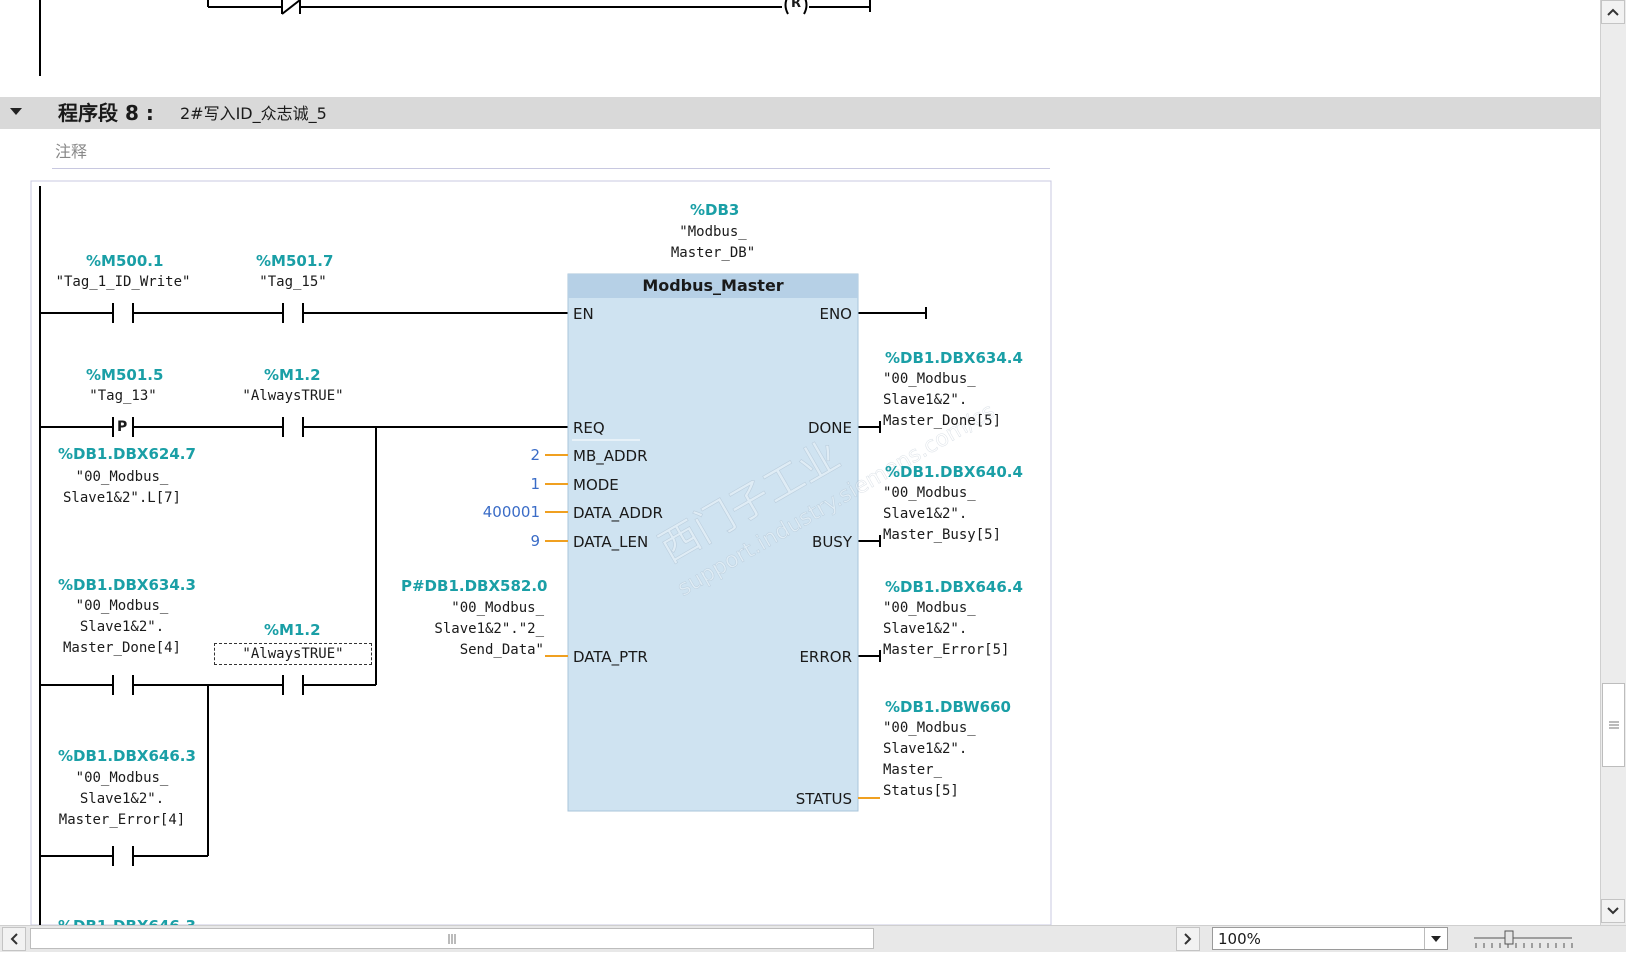 The width and height of the screenshot is (1626, 954). I want to click on vertical-scroll-thumb, so click(1613, 725).